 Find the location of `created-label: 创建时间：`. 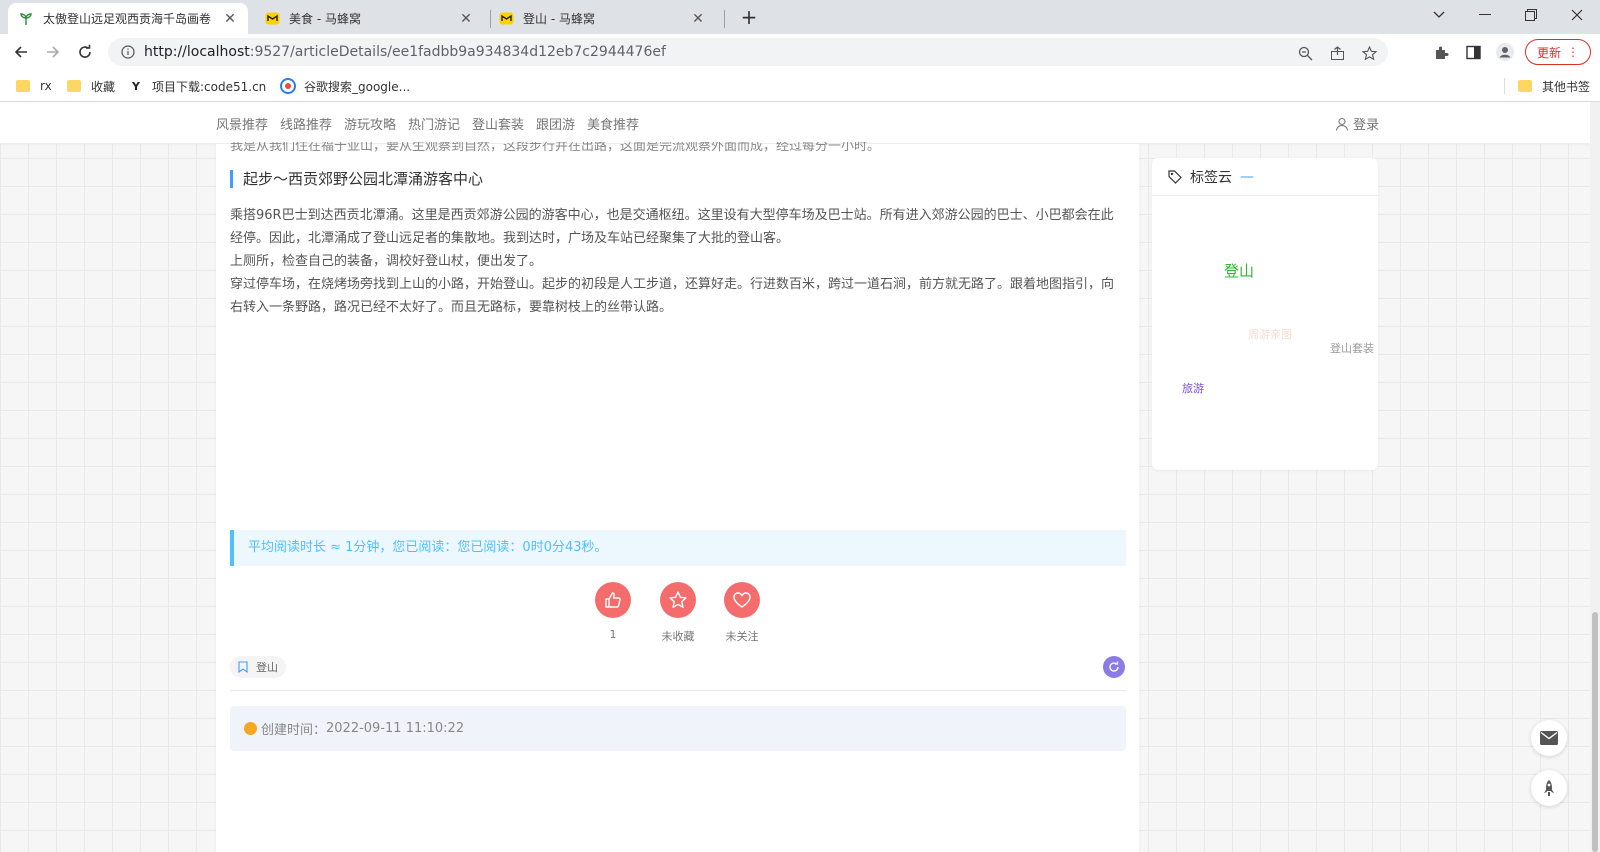

created-label: 创建时间： is located at coordinates (294, 730).